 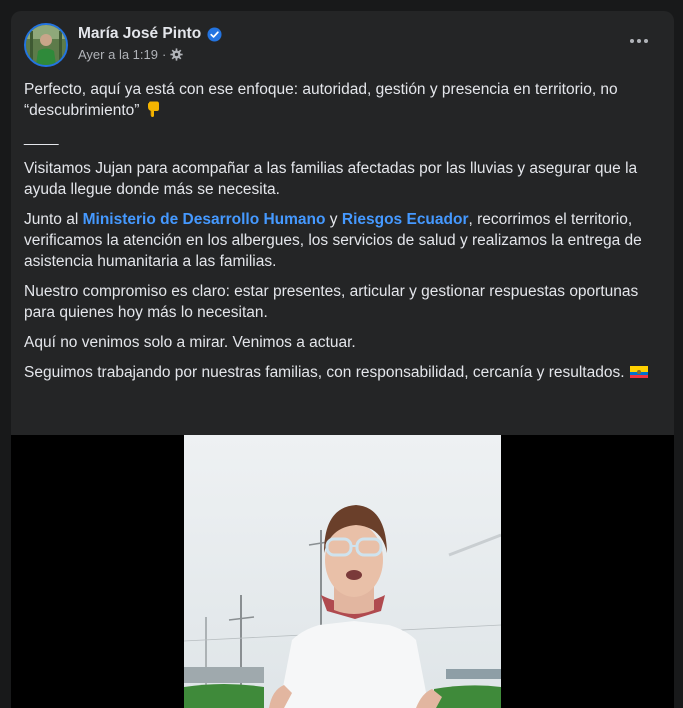 I want to click on verified-badge-icon, so click(x=214, y=34).